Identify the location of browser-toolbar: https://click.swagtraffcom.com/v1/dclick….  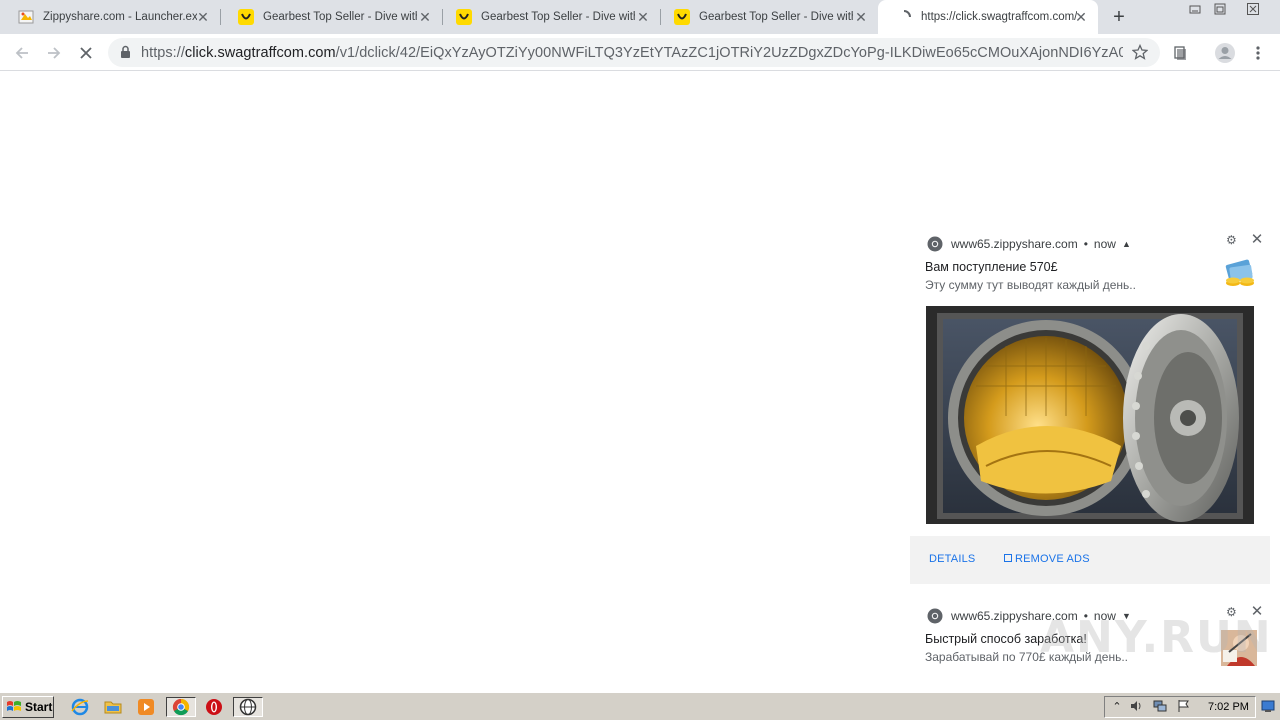
(640, 52).